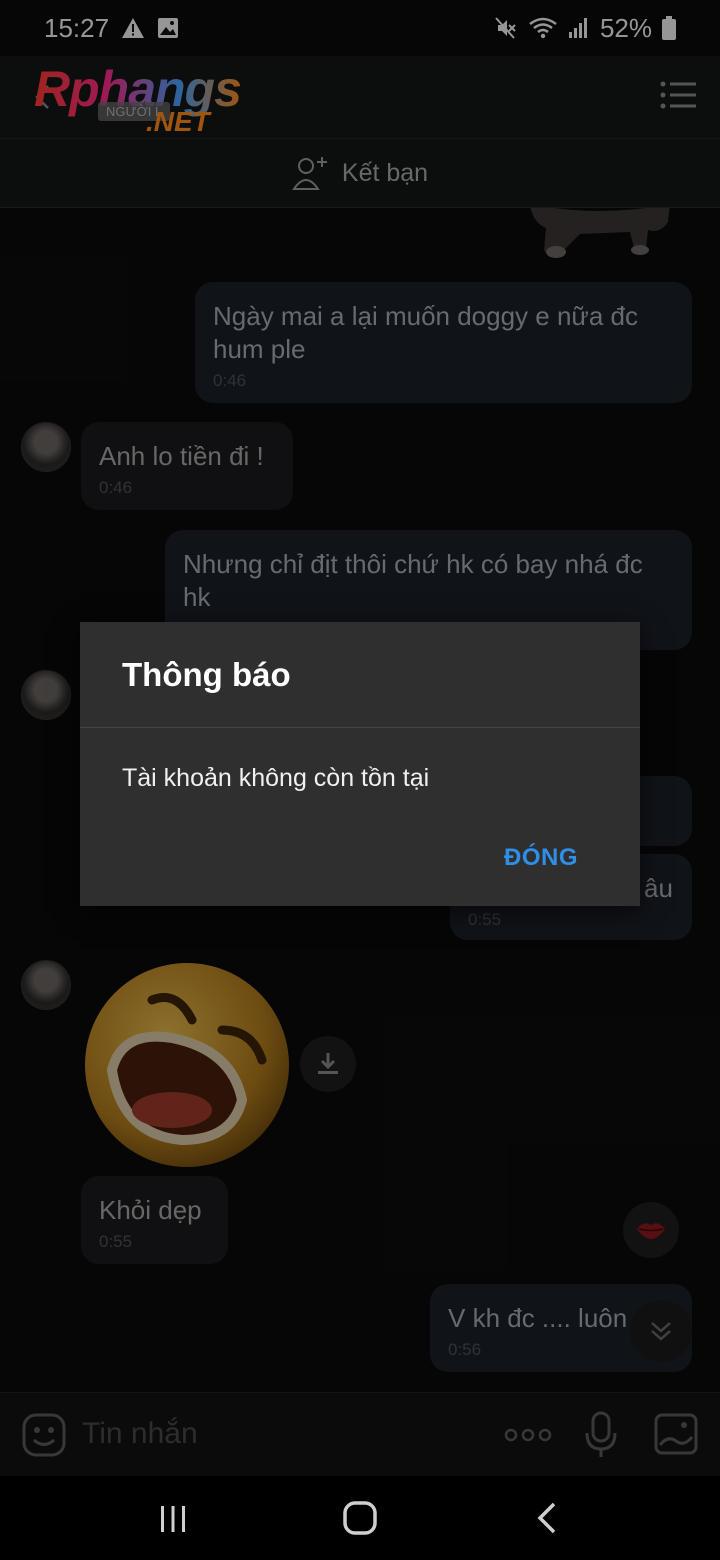  What do you see at coordinates (600, 233) in the screenshot?
I see `dog-sticker` at bounding box center [600, 233].